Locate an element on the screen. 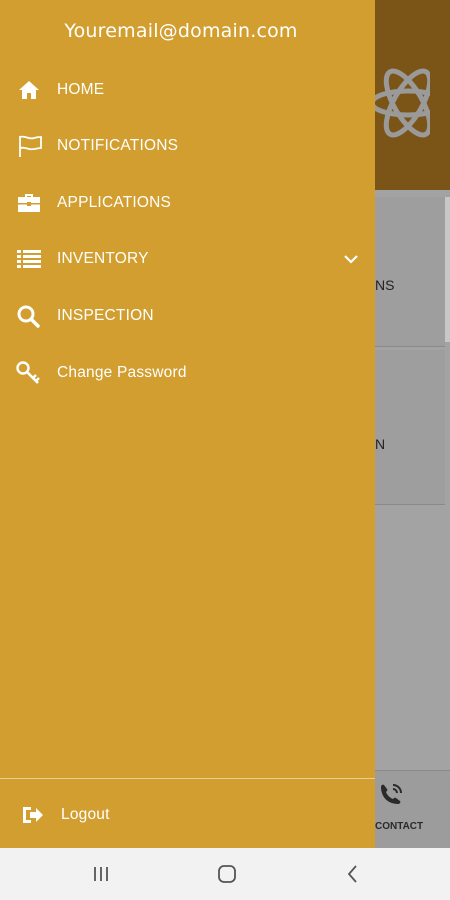 This screenshot has height=900, width=450. menu-item-home: HOME is located at coordinates (187, 90).